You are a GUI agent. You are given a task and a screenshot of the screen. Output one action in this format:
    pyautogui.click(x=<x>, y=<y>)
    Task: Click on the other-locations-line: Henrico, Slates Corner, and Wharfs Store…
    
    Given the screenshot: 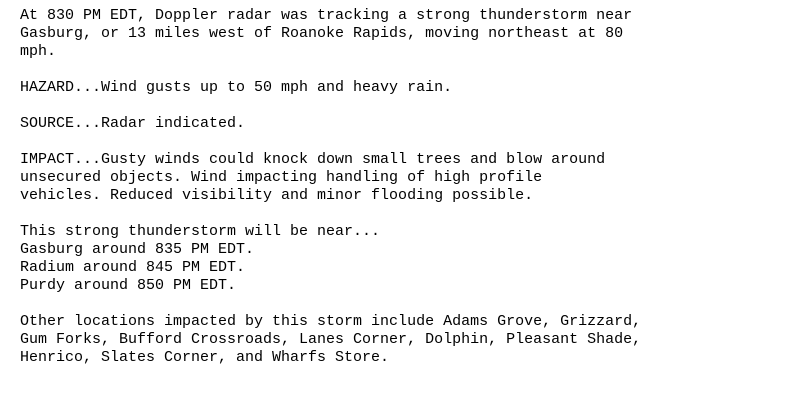 What is the action you would take?
    pyautogui.click(x=205, y=357)
    